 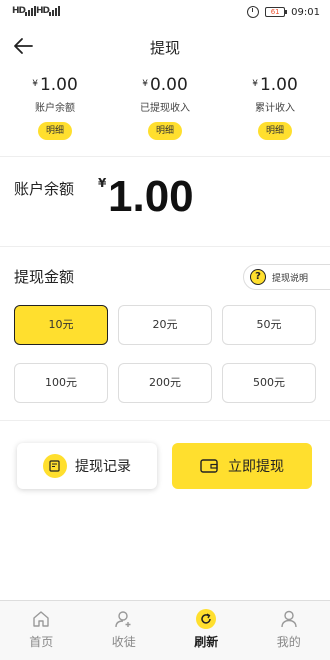 What do you see at coordinates (44, 277) in the screenshot?
I see `amount-title: 提现金额` at bounding box center [44, 277].